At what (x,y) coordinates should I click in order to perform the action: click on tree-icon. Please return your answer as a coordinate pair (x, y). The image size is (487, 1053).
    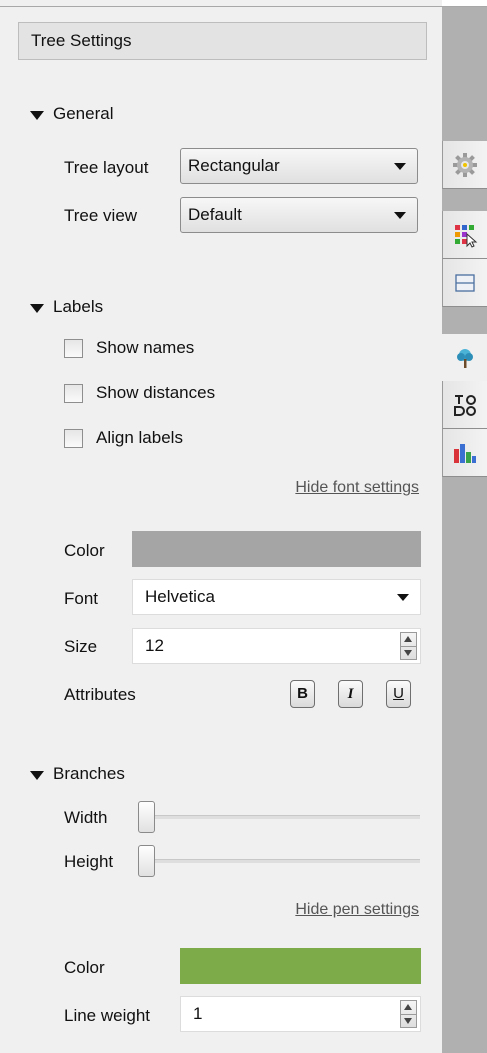
    Looking at the image, I should click on (464, 358).